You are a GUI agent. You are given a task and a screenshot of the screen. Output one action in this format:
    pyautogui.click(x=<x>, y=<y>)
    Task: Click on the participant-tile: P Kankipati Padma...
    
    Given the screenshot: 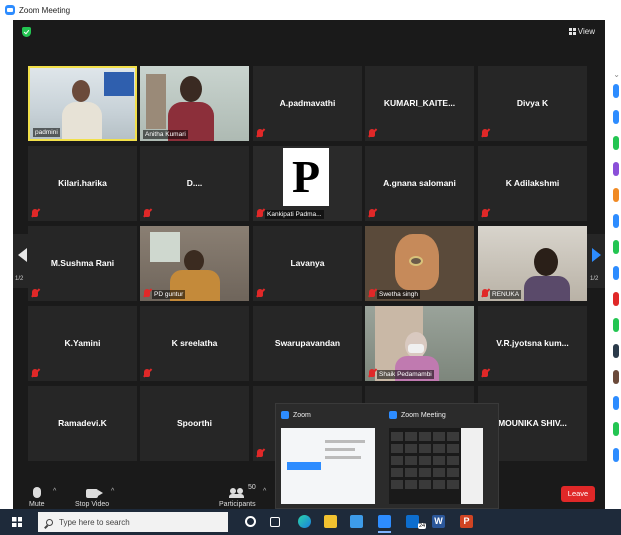 What is the action you would take?
    pyautogui.click(x=307, y=183)
    